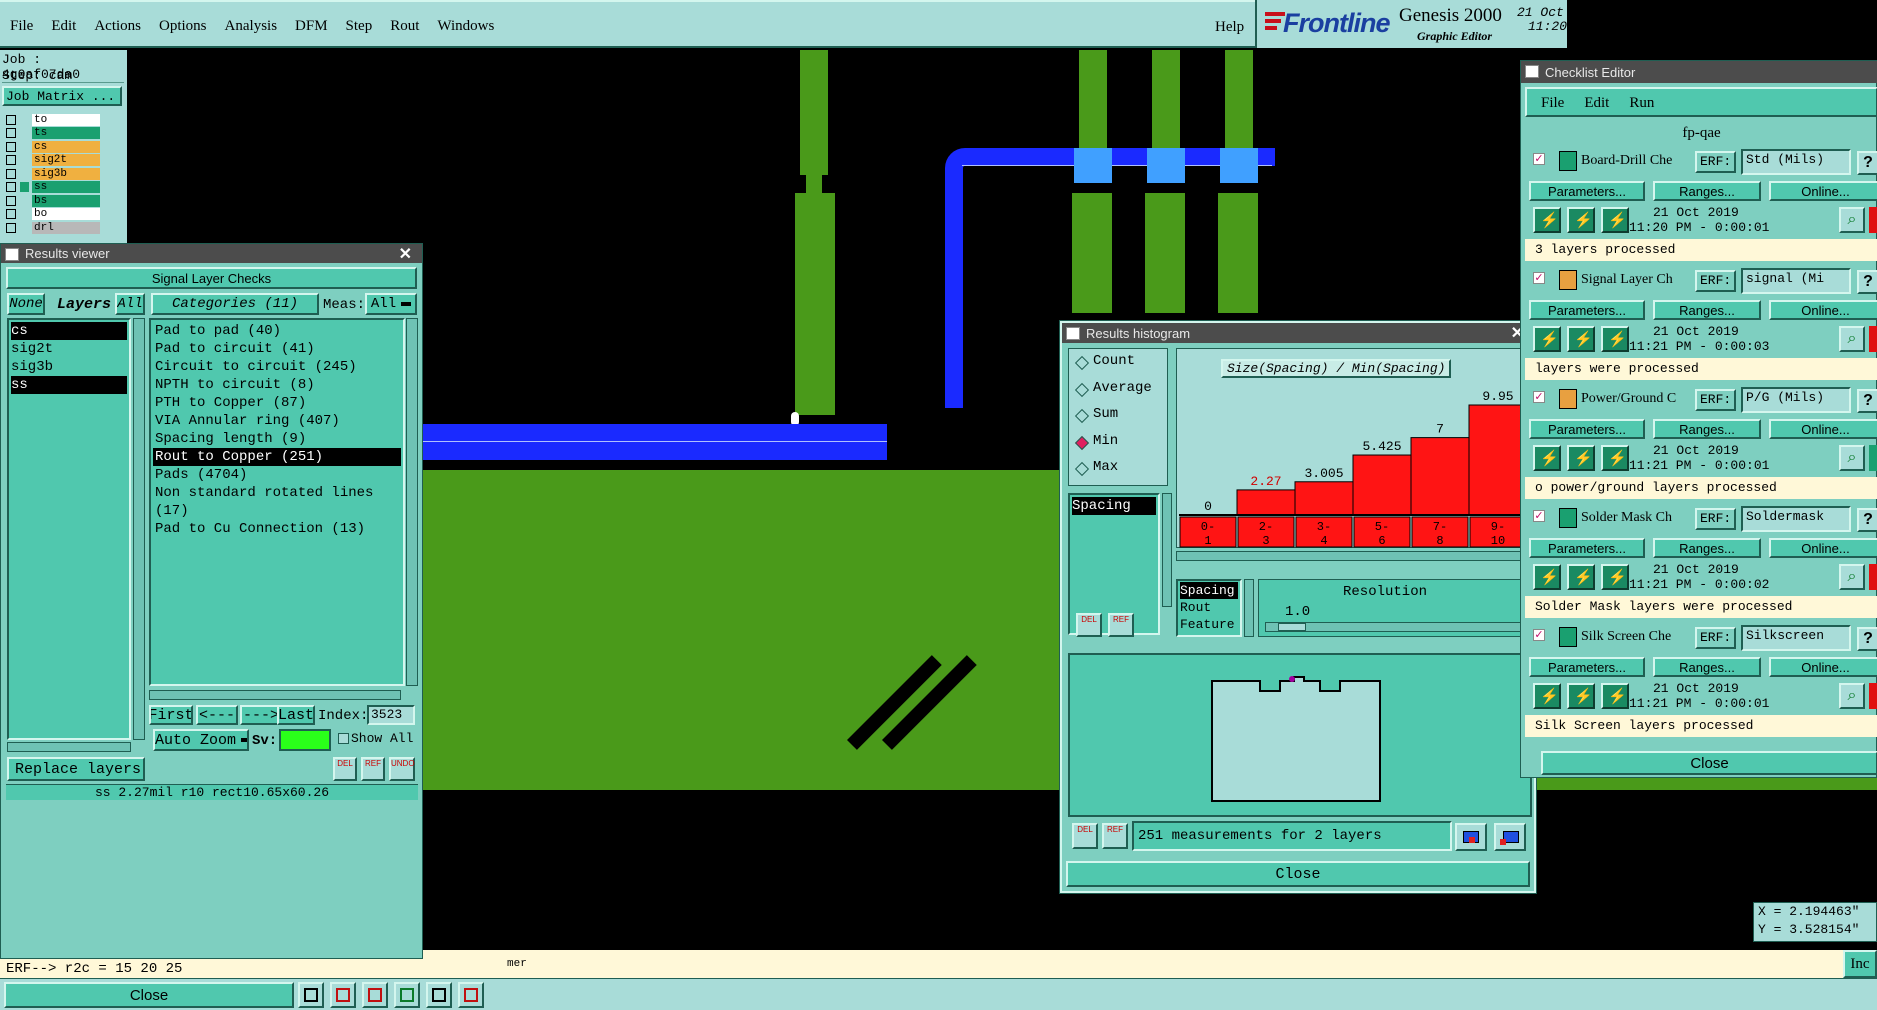 The width and height of the screenshot is (1877, 1010). What do you see at coordinates (69, 747) in the screenshot?
I see `layer-hscroll` at bounding box center [69, 747].